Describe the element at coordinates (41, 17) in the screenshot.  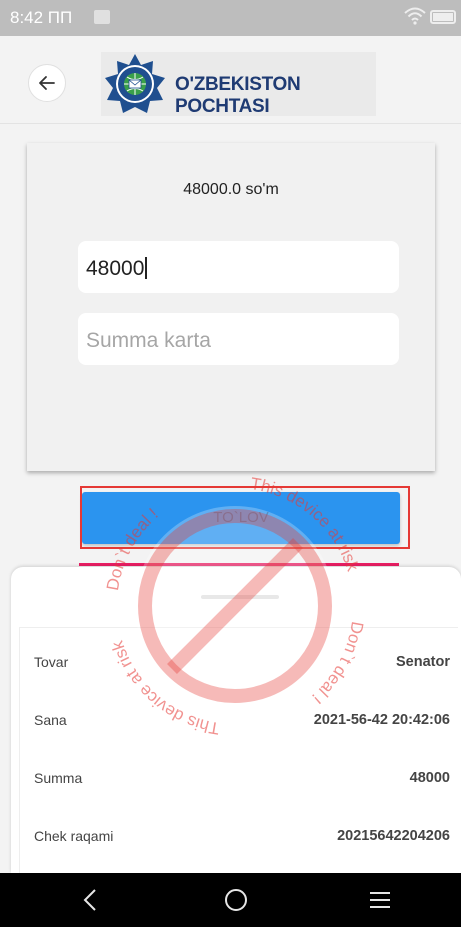
I see `status-time: 8:42 ПП` at that location.